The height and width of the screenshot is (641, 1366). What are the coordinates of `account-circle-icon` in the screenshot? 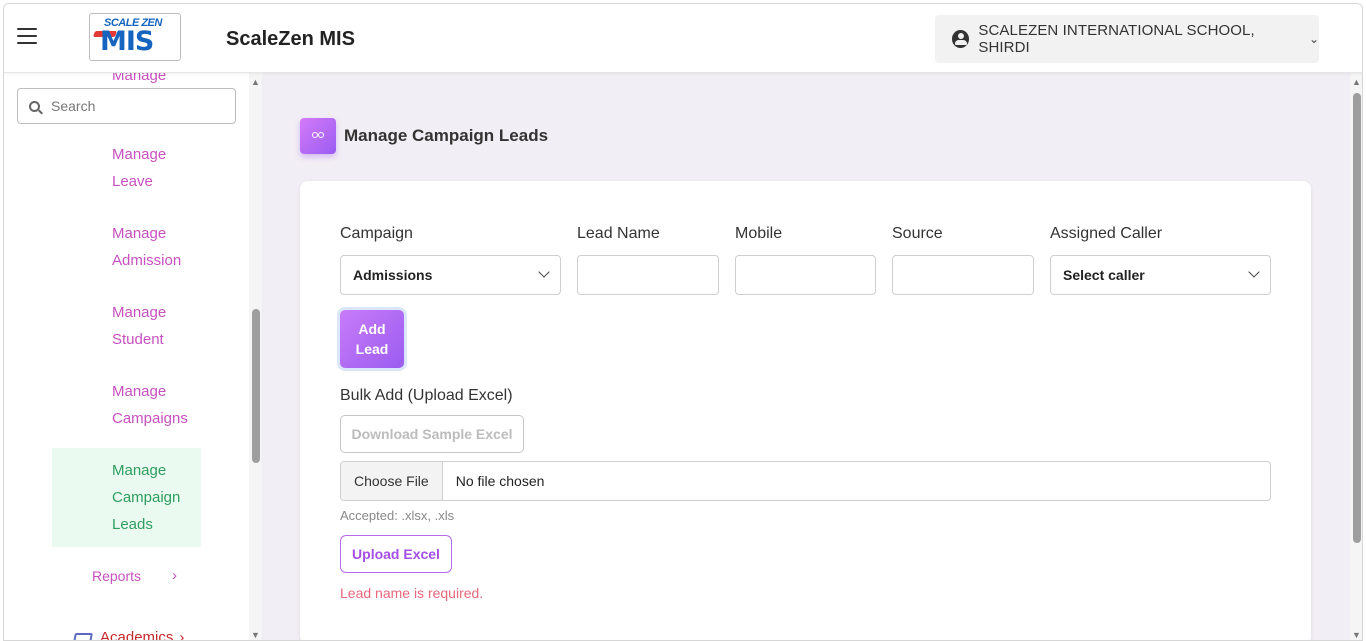 It's located at (961, 39).